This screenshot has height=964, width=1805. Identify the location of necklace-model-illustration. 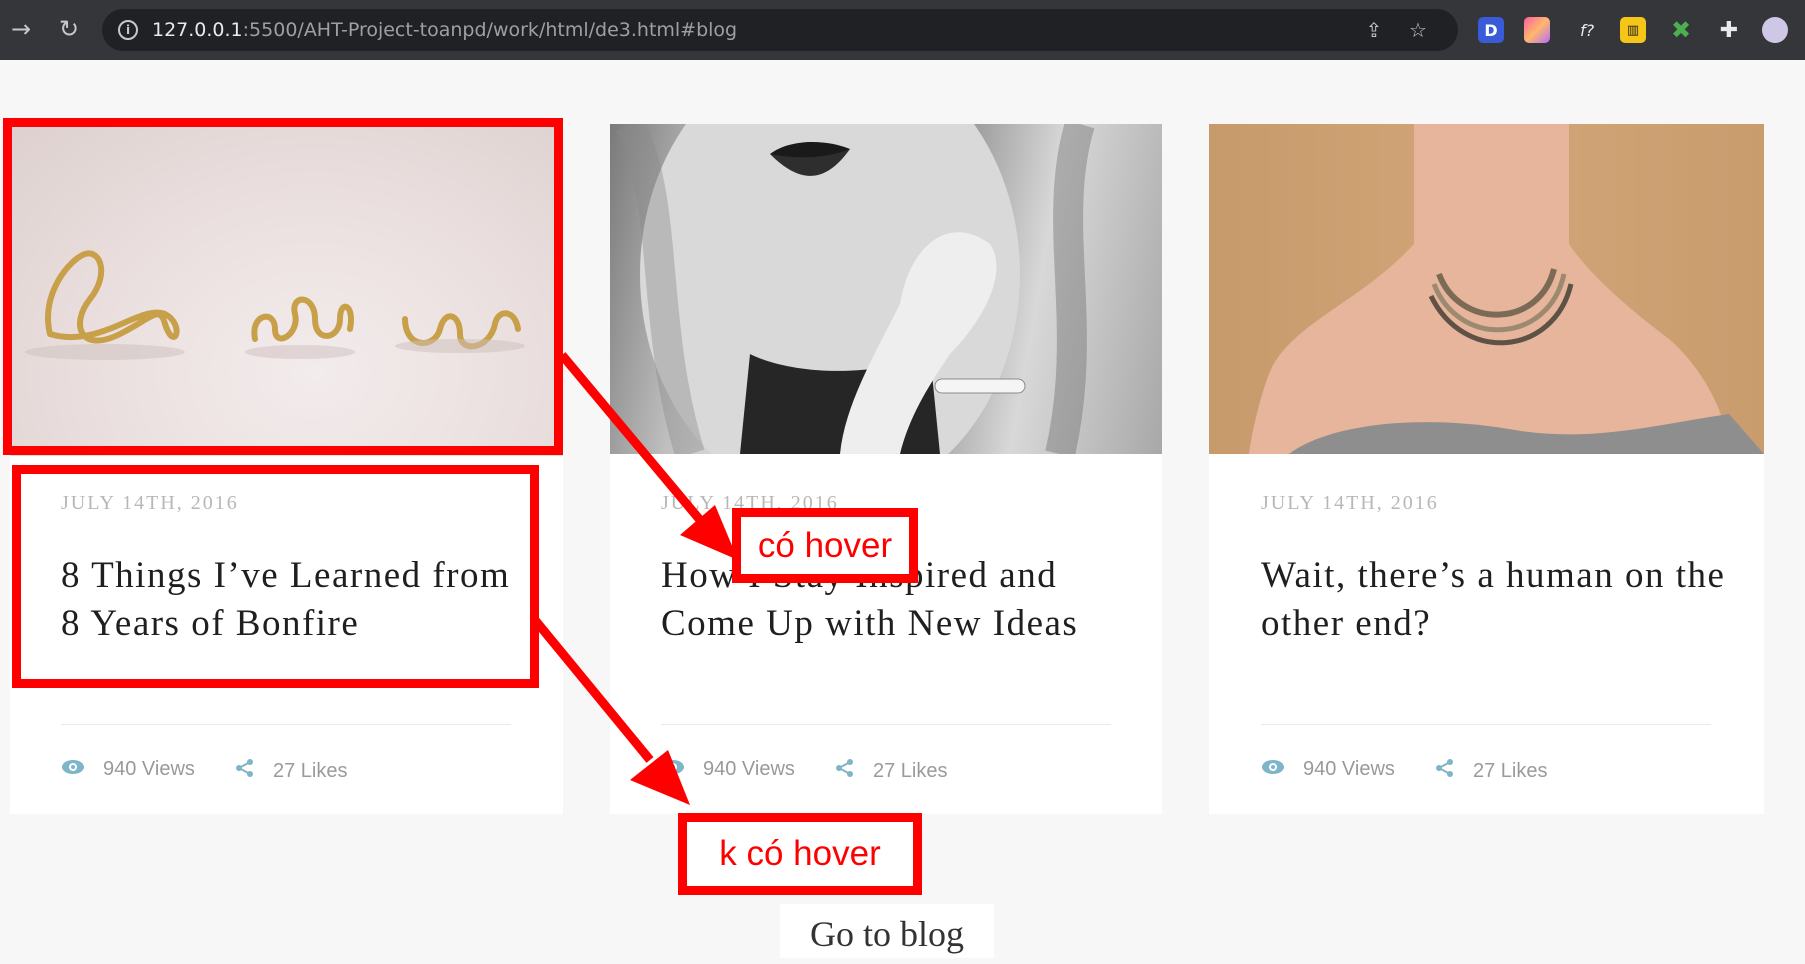
(1506, 289).